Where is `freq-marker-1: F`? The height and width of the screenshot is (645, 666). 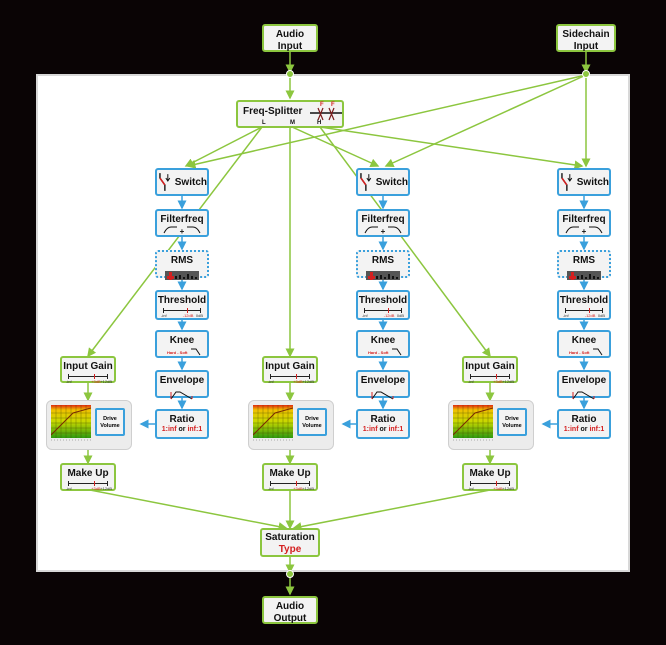 freq-marker-1: F is located at coordinates (322, 105).